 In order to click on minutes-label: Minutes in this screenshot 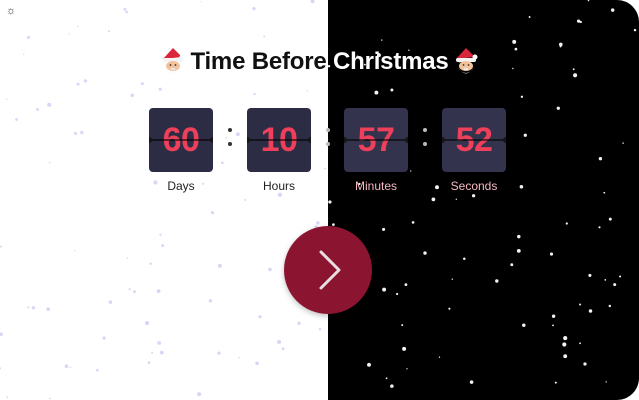, I will do `click(376, 186)`.